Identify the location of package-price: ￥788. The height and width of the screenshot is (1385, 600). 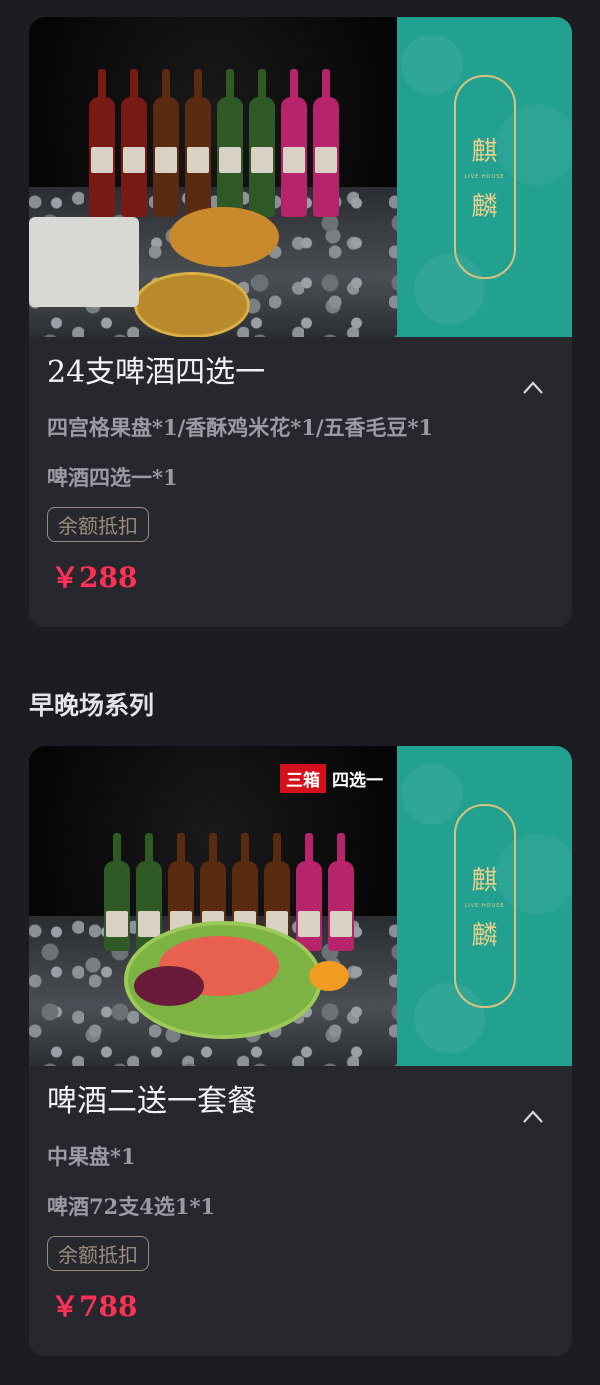
(94, 1306).